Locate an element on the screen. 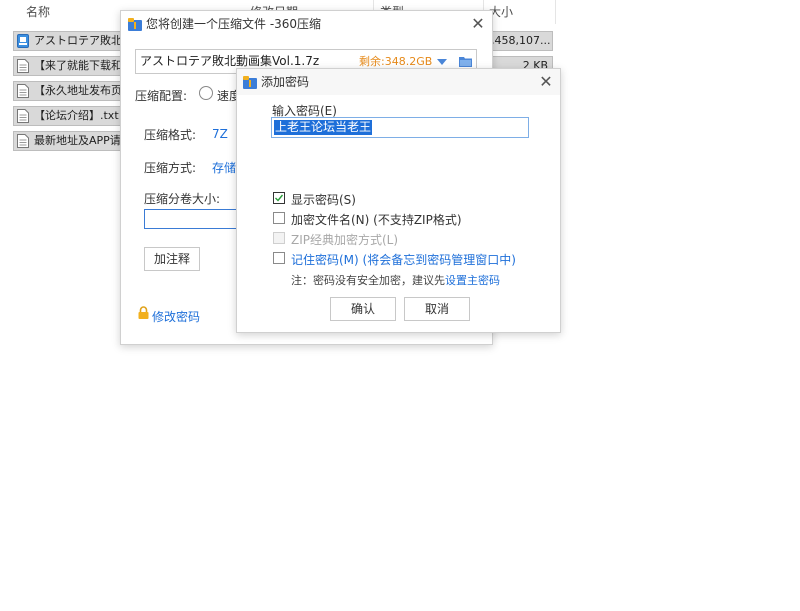  file-name-cell: 【永久地址发布页 is located at coordinates (70, 91).